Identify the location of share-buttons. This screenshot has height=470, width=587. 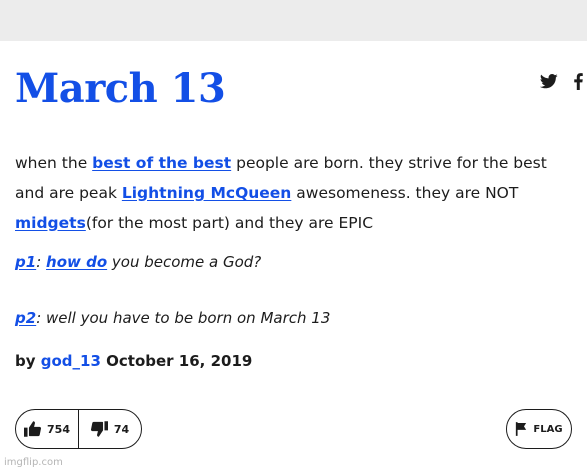
(561, 81).